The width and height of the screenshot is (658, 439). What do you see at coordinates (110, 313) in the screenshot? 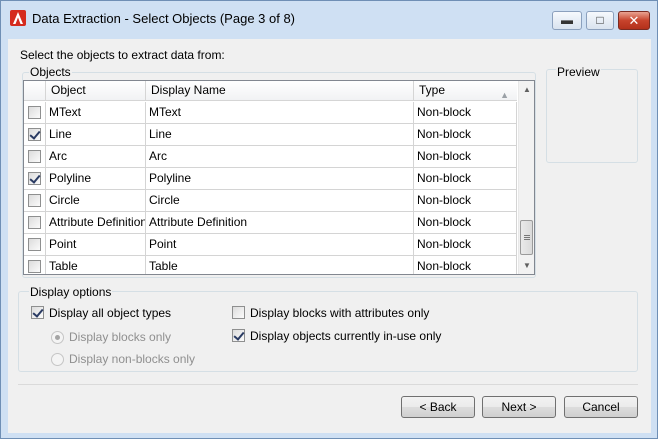
I see `display-all-object-types-label: Display all object types` at bounding box center [110, 313].